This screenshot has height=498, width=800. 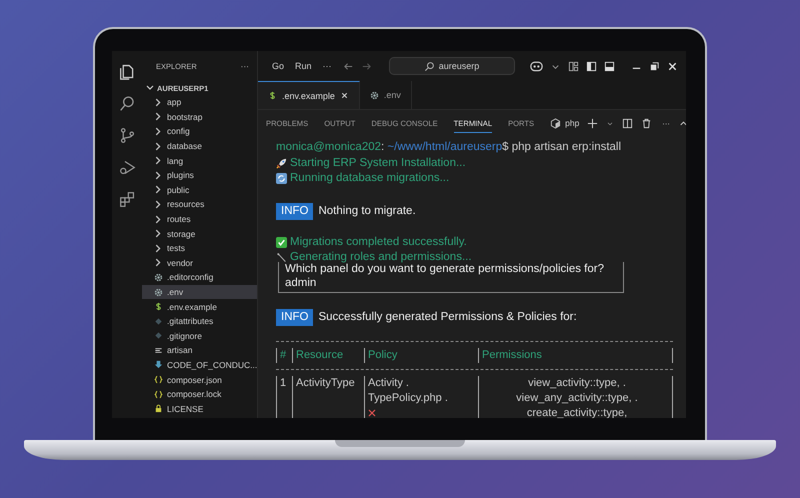 I want to click on table-cell: TypePolicy.php ., so click(x=408, y=398).